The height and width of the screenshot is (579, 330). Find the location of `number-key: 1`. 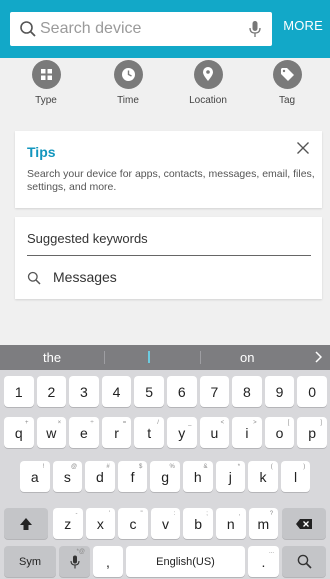

number-key: 1 is located at coordinates (19, 391).